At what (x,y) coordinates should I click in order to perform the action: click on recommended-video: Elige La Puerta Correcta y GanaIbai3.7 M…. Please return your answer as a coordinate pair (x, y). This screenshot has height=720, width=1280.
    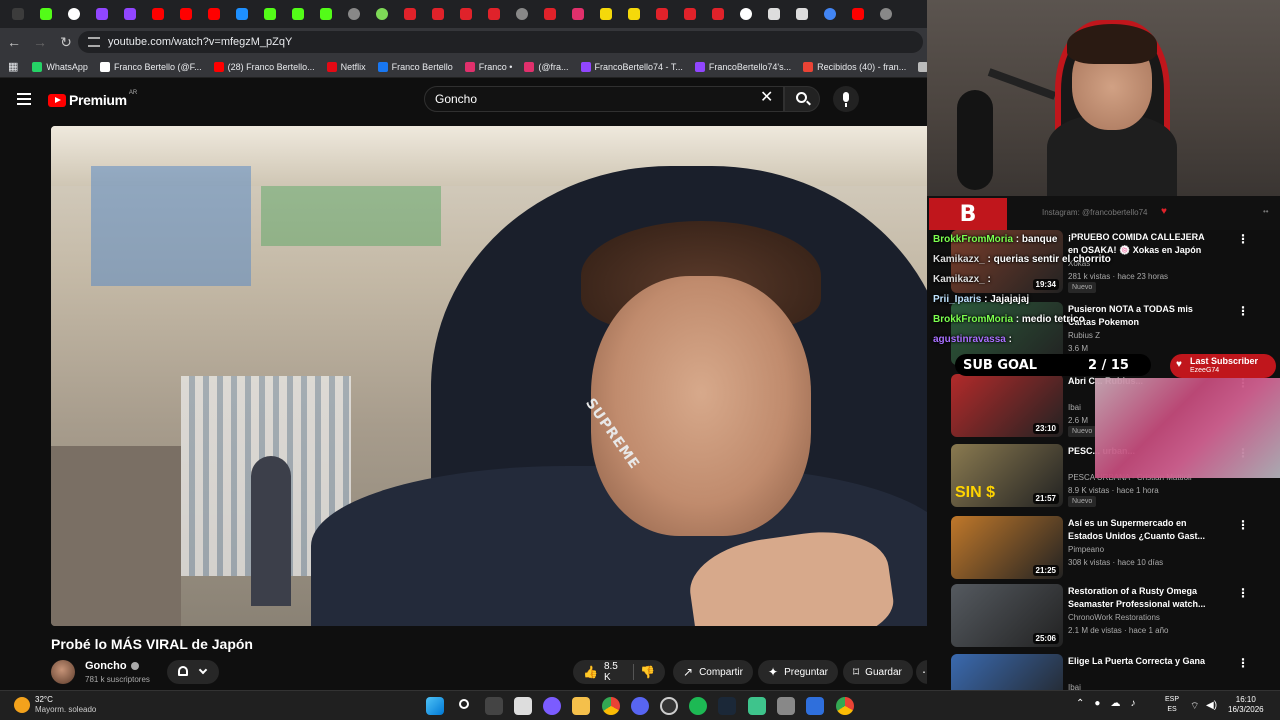
    Looking at the image, I should click on (1115, 672).